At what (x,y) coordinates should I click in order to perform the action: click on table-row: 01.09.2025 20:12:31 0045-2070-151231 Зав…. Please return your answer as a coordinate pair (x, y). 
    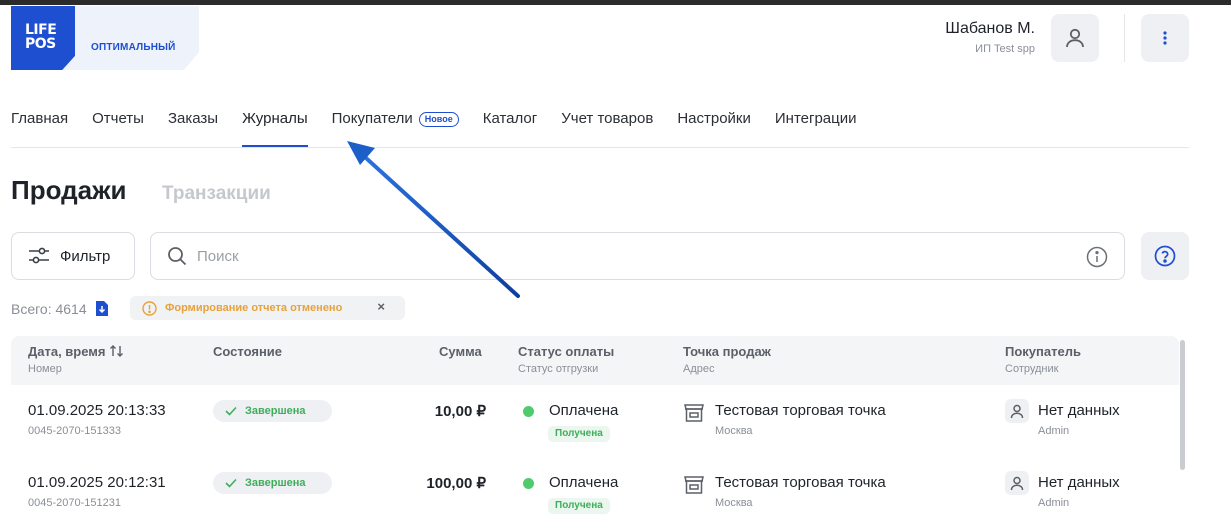
    Looking at the image, I should click on (595, 490).